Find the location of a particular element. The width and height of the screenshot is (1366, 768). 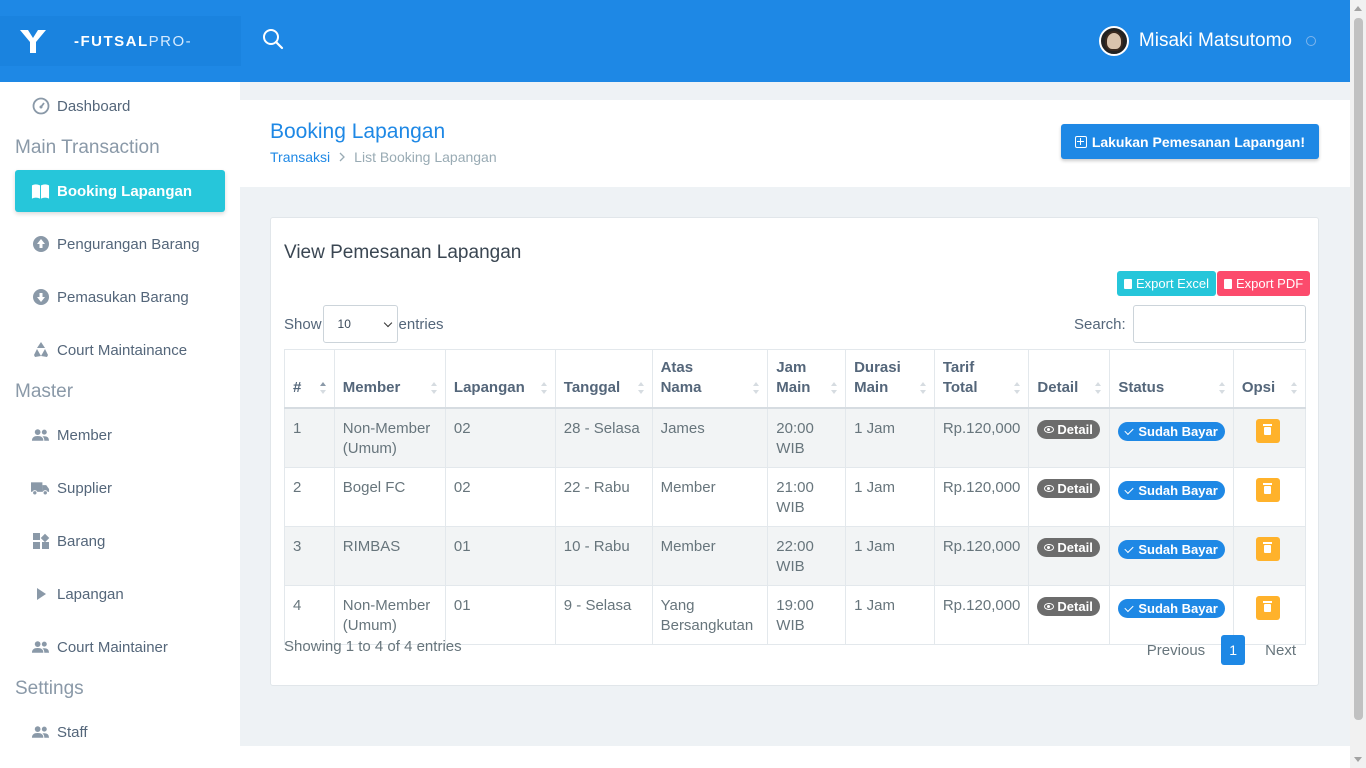

cell-tanggal: 28 - Selasa is located at coordinates (603, 437).